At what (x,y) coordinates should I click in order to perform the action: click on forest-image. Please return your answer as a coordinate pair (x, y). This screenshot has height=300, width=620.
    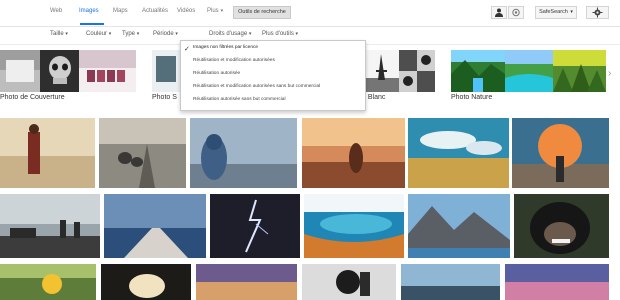
    Looking at the image, I should click on (579, 71).